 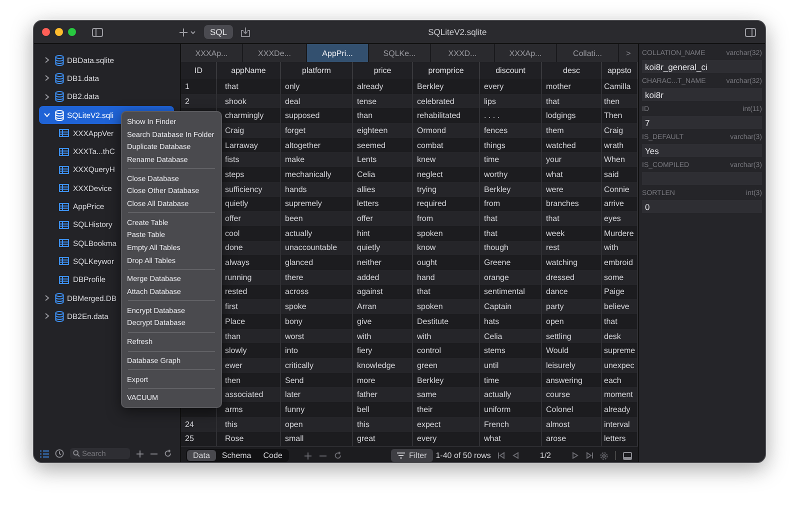 What do you see at coordinates (702, 206) in the screenshot?
I see `field-value-input: 0` at bounding box center [702, 206].